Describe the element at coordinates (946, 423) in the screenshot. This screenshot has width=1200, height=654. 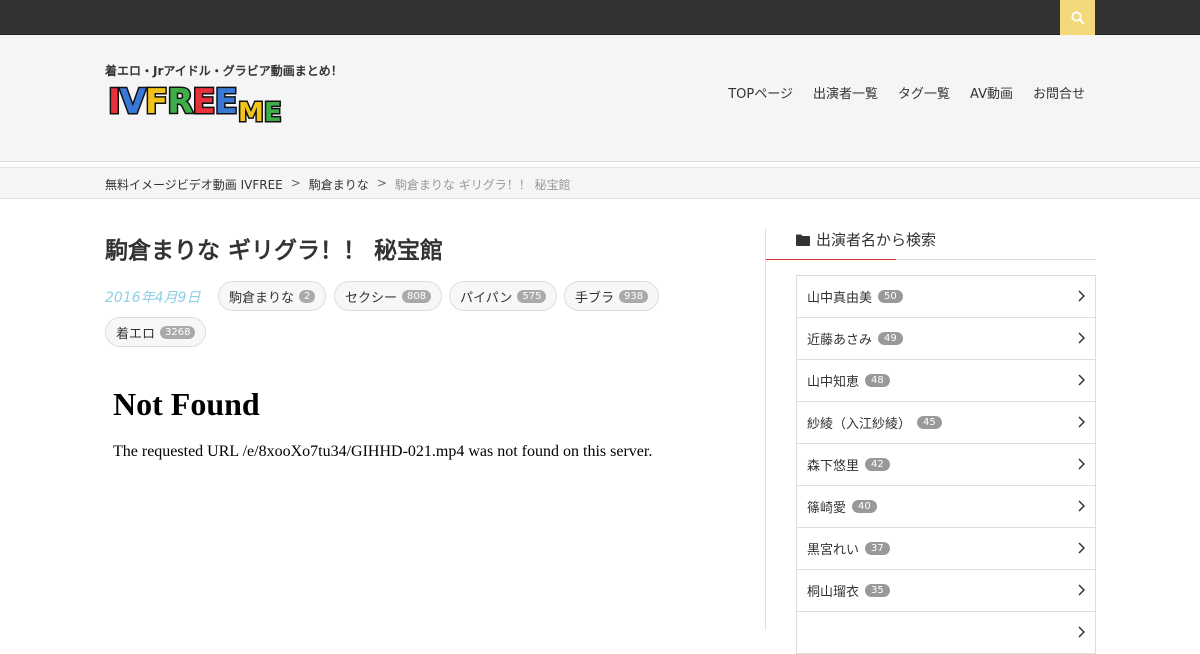
I see `performer-item: 紗綾（入江紗綾） 45` at that location.